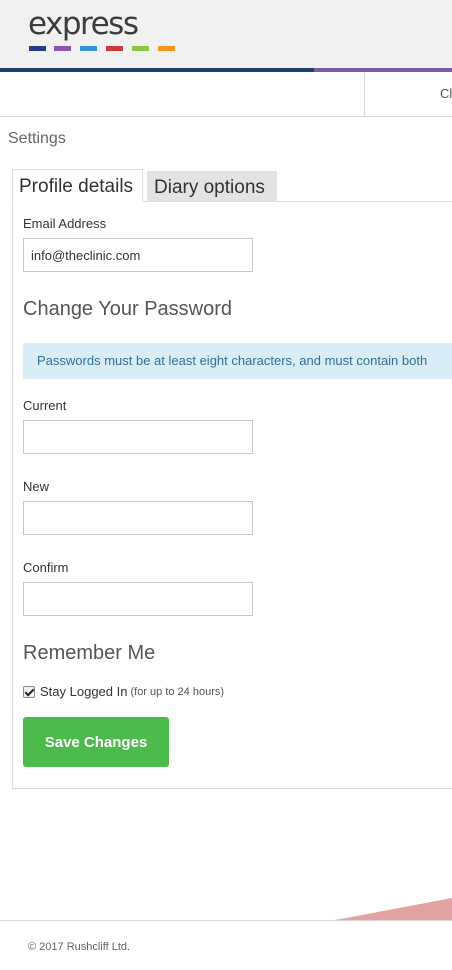  What do you see at coordinates (89, 653) in the screenshot?
I see `remember-me-heading: Remember Me` at bounding box center [89, 653].